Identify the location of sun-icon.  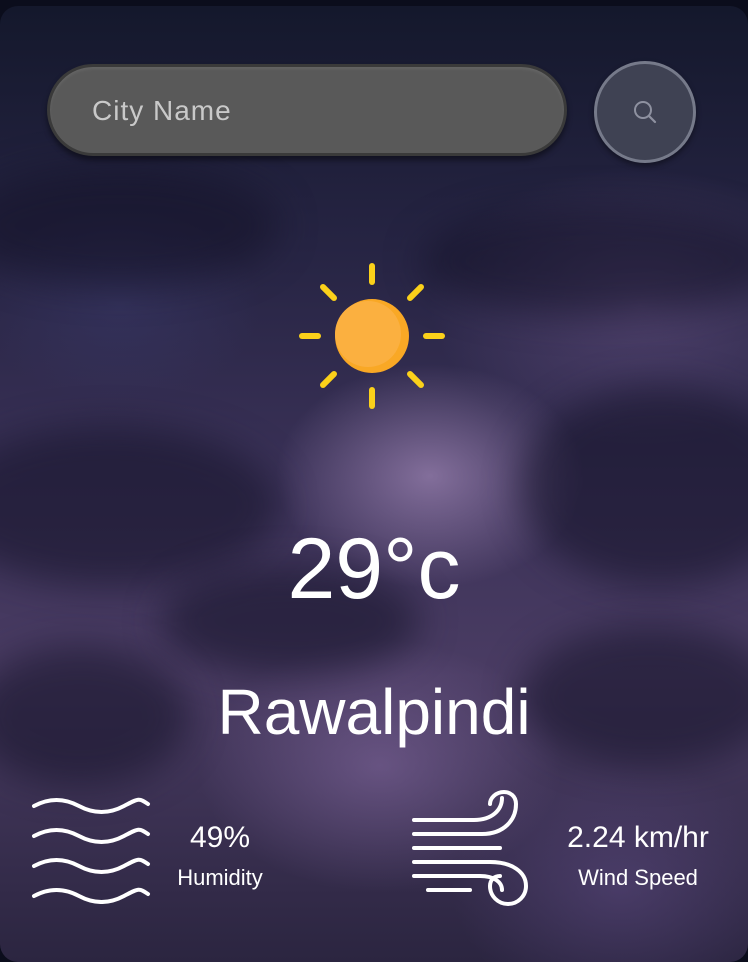
(372, 336).